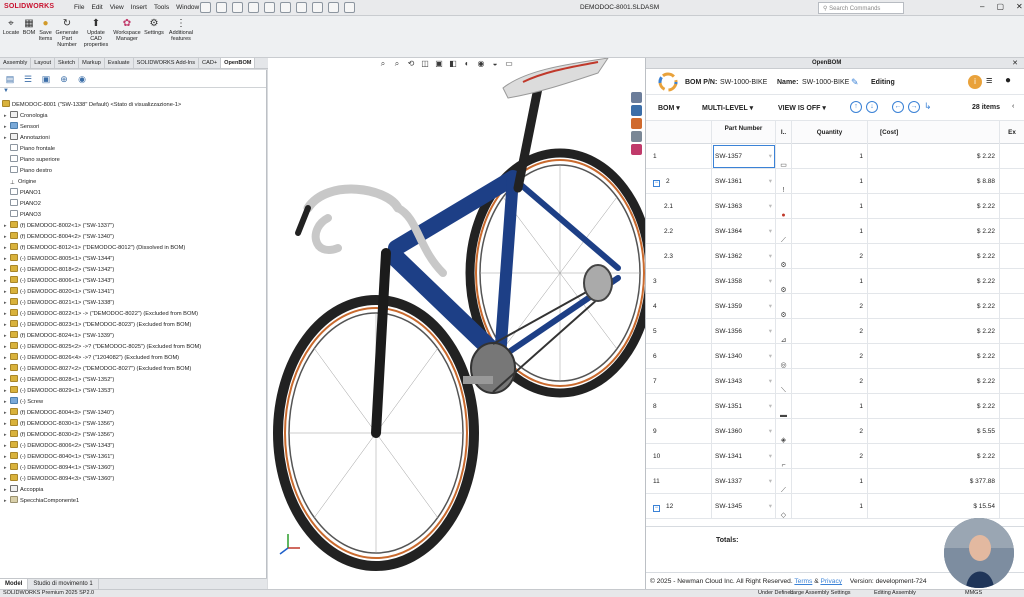 The height and width of the screenshot is (597, 1024). Describe the element at coordinates (10, 79) in the screenshot. I see `tree-icon: ▤` at that location.